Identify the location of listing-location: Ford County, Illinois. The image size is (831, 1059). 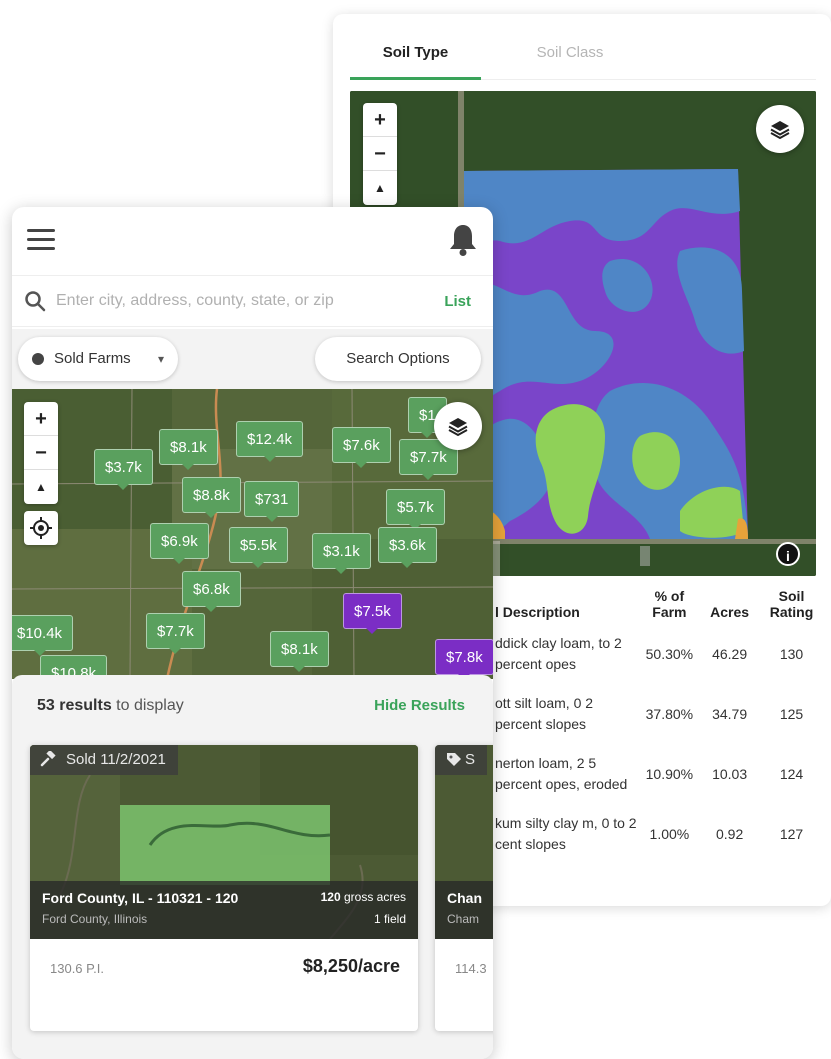
(95, 919).